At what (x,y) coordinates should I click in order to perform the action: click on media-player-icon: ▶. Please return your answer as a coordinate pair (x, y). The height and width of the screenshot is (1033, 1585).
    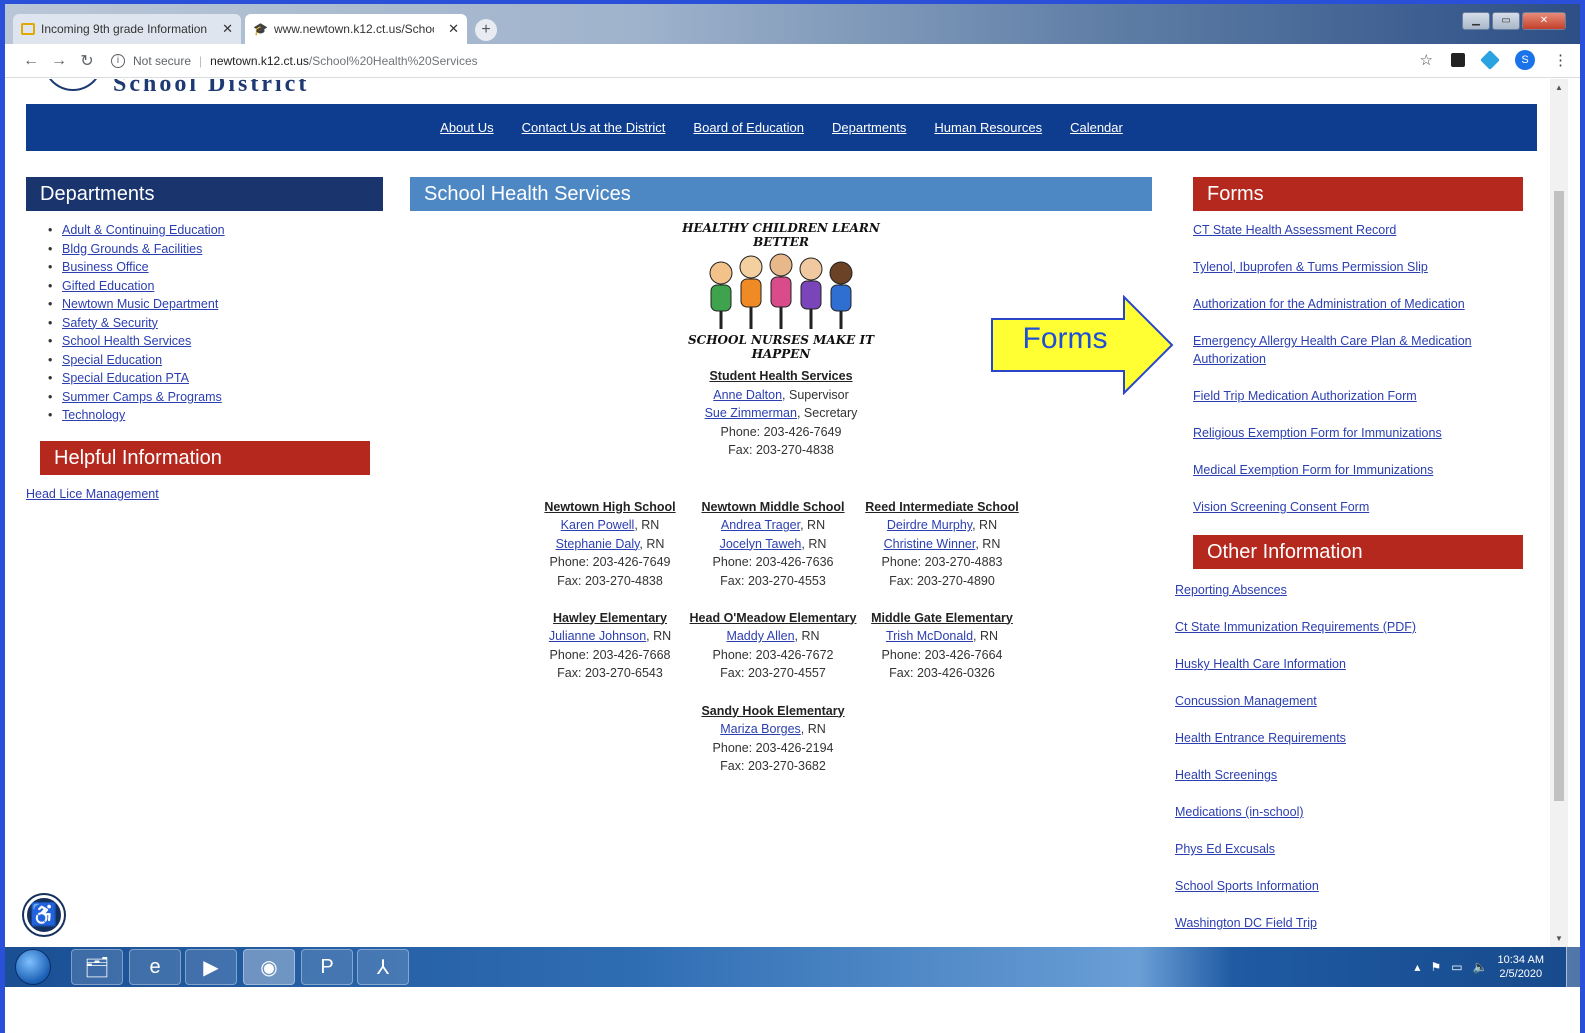
    Looking at the image, I should click on (211, 967).